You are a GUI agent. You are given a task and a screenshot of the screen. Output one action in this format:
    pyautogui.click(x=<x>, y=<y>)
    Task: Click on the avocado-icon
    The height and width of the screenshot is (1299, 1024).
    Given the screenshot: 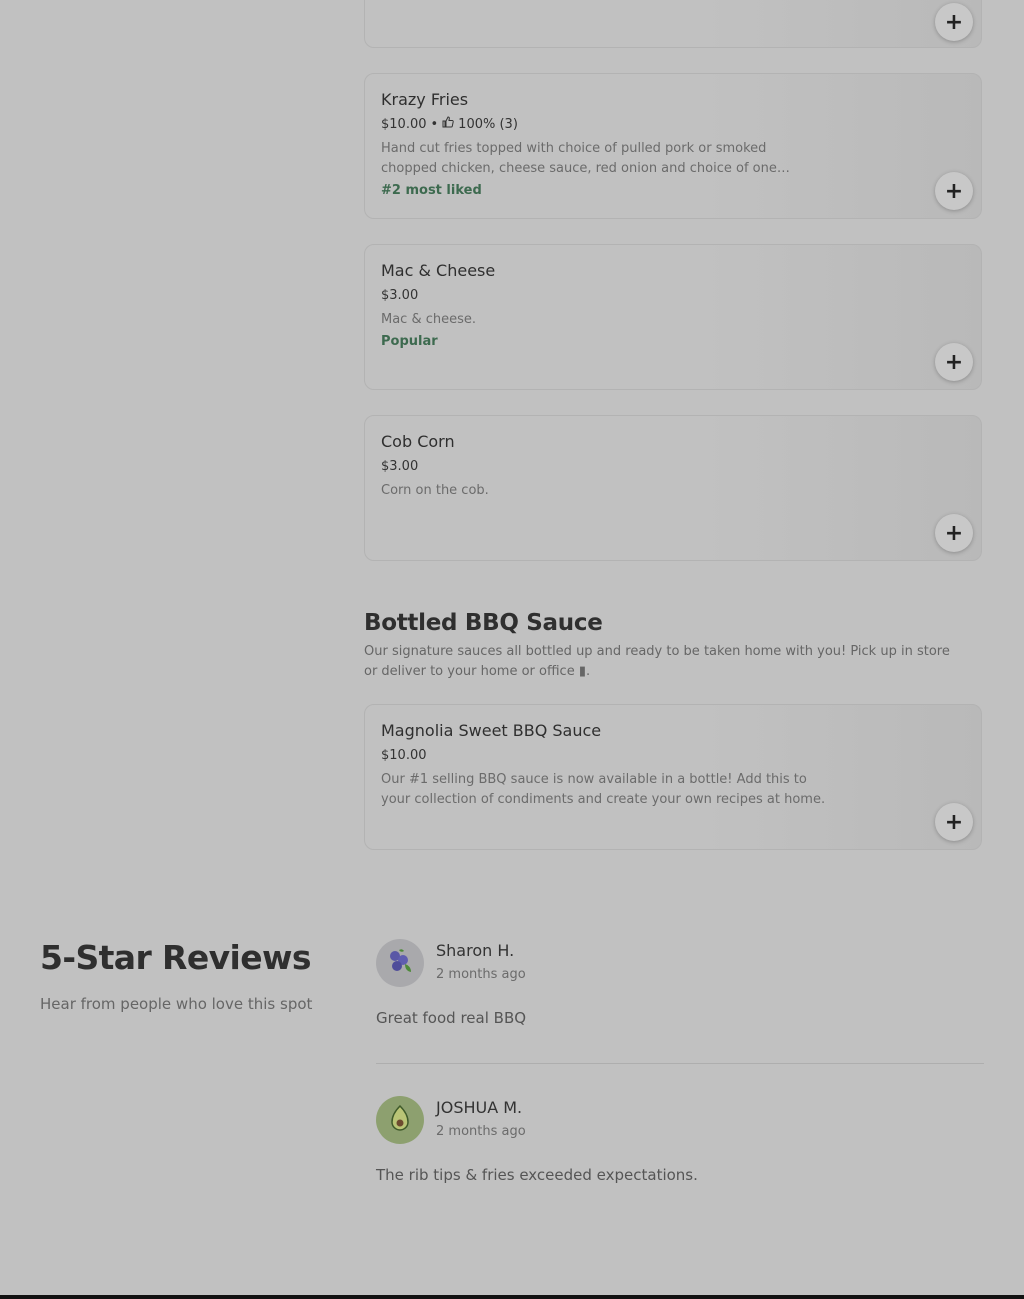 What is the action you would take?
    pyautogui.click(x=400, y=1120)
    